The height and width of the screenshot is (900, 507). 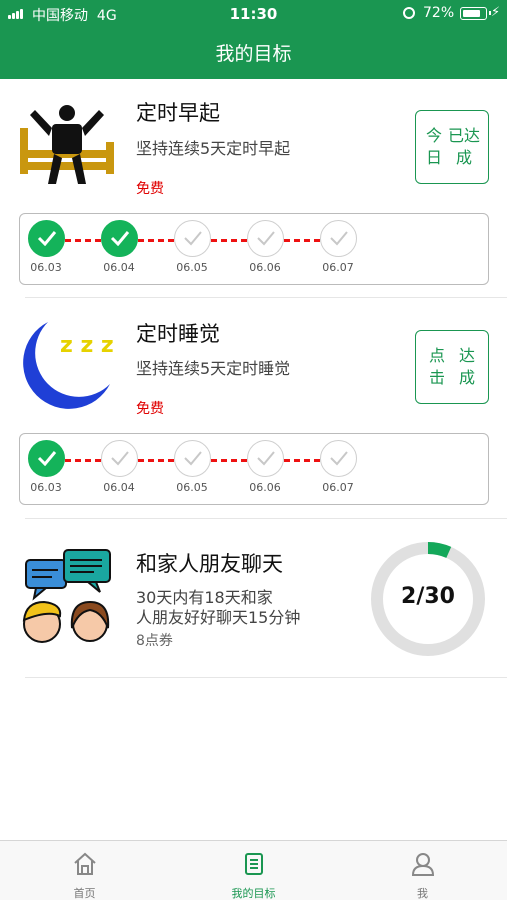 What do you see at coordinates (409, 13) in the screenshot?
I see `rotation-lock-icon` at bounding box center [409, 13].